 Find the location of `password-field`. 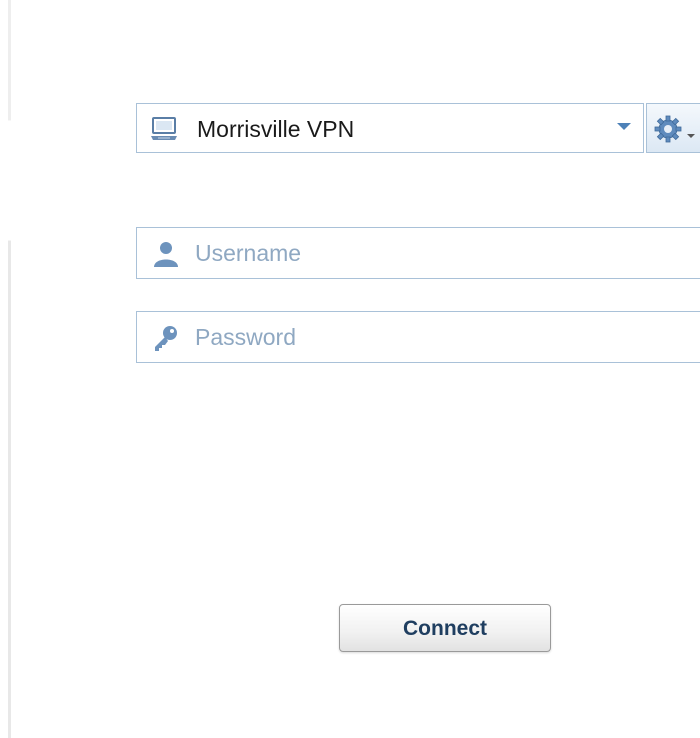

password-field is located at coordinates (418, 337).